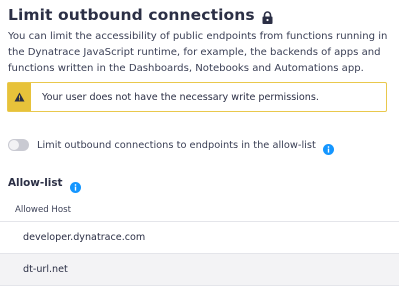 This screenshot has height=302, width=399. I want to click on lock-icon, so click(267, 16).